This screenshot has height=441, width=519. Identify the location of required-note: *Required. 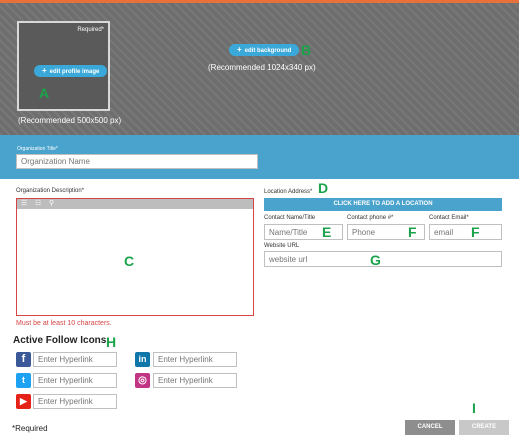
(30, 428).